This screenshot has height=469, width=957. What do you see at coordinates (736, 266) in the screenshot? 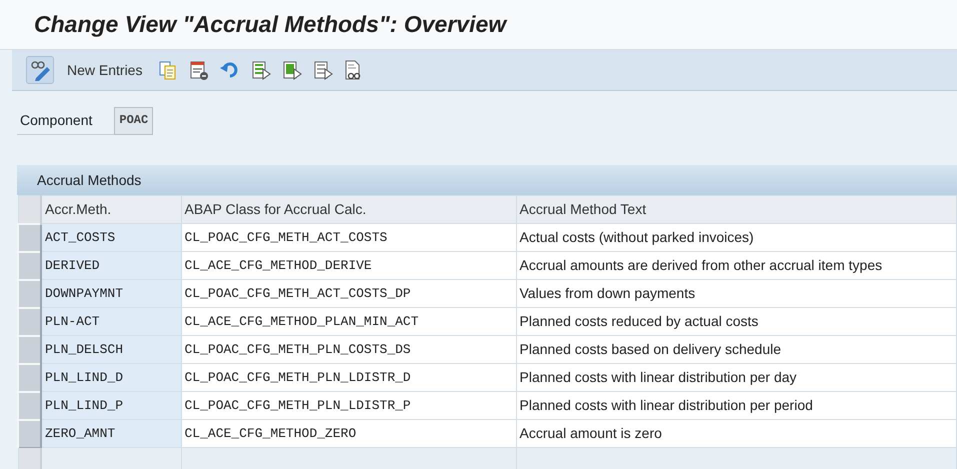
I see `table-cell: Accrual amounts are derived from other accrual item types` at bounding box center [736, 266].